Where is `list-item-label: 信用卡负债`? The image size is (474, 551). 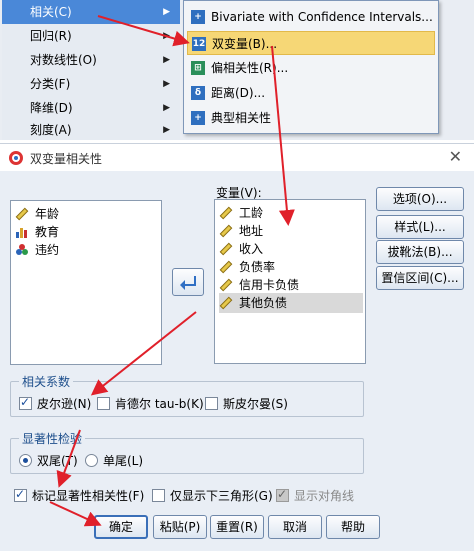
list-item-label: 信用卡负债 is located at coordinates (269, 285).